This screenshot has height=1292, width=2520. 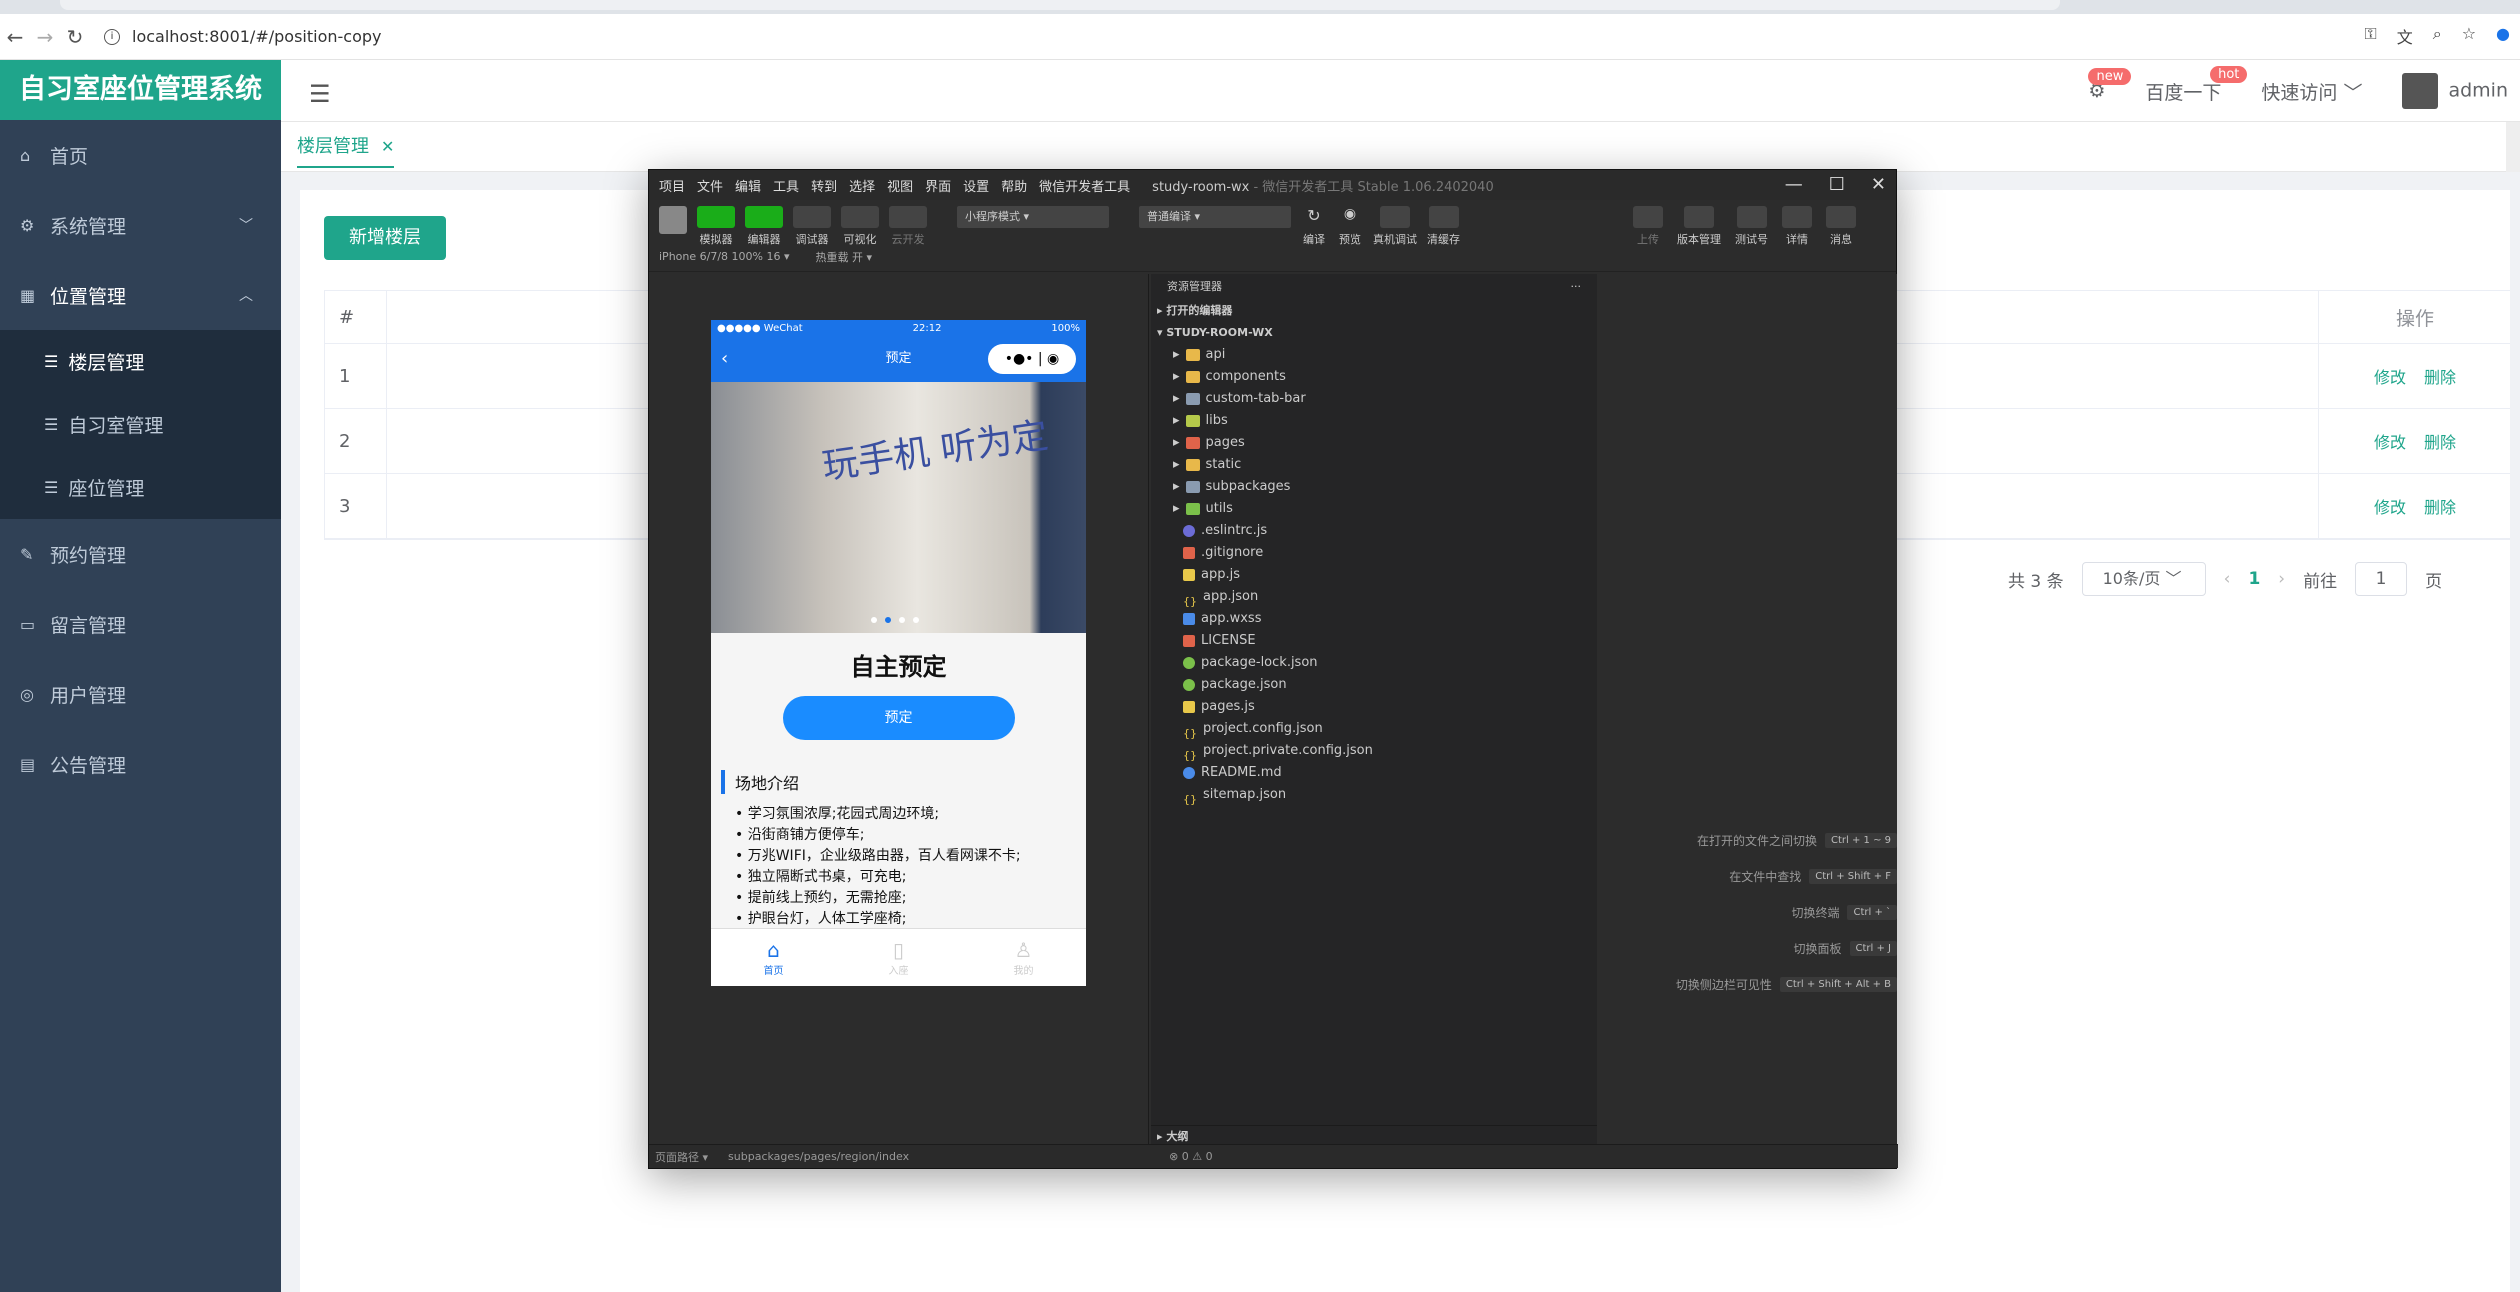 What do you see at coordinates (320, 94) in the screenshot?
I see `hamburger-icon: ☰` at bounding box center [320, 94].